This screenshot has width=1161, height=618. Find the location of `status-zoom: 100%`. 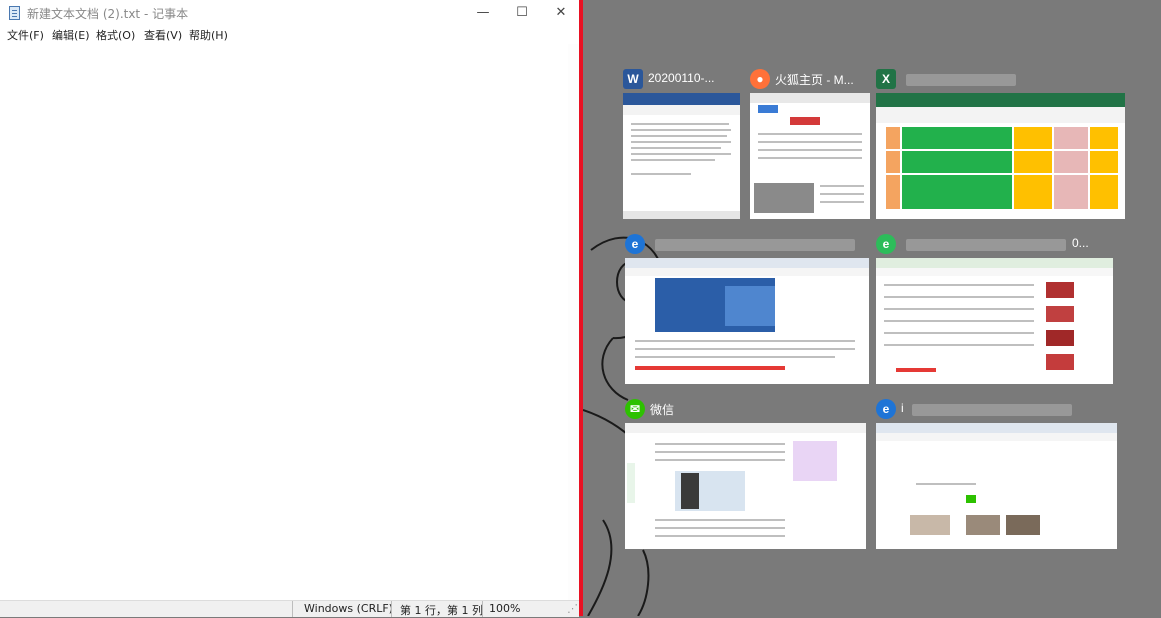

status-zoom: 100% is located at coordinates (505, 608).